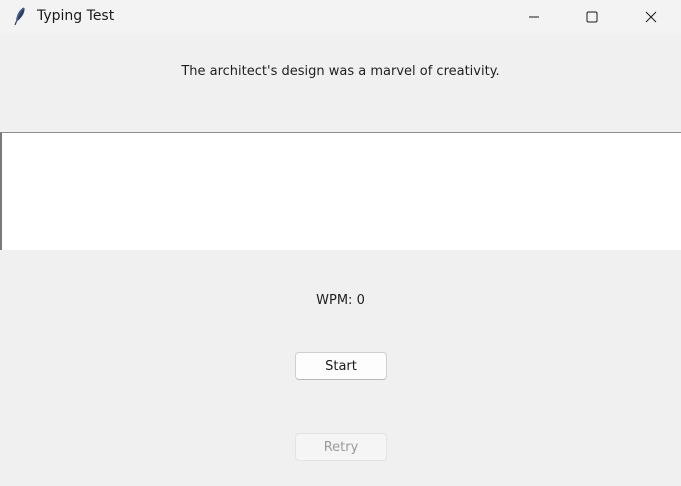  Describe the element at coordinates (341, 366) in the screenshot. I see `start-button: Start` at that location.